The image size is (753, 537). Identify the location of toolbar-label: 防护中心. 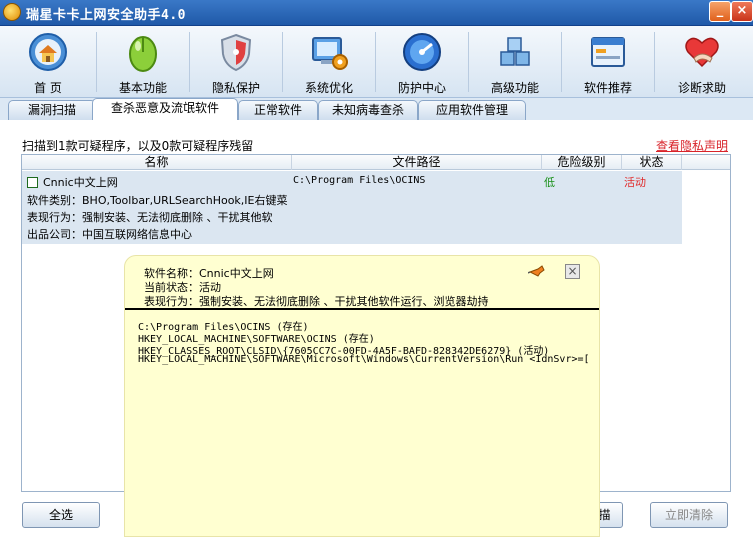
(421, 88).